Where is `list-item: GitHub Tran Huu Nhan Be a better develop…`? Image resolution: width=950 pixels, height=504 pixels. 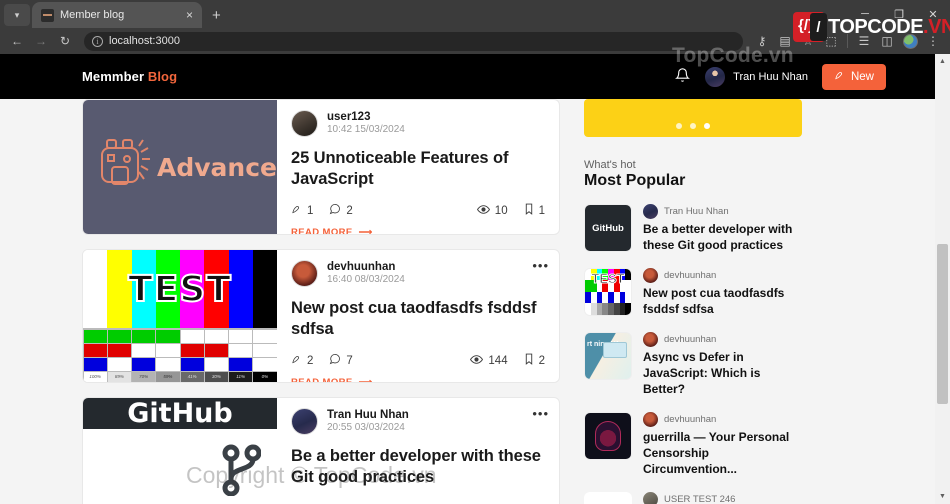 list-item: GitHub Tran Huu Nhan Be a better develop… is located at coordinates (693, 229).